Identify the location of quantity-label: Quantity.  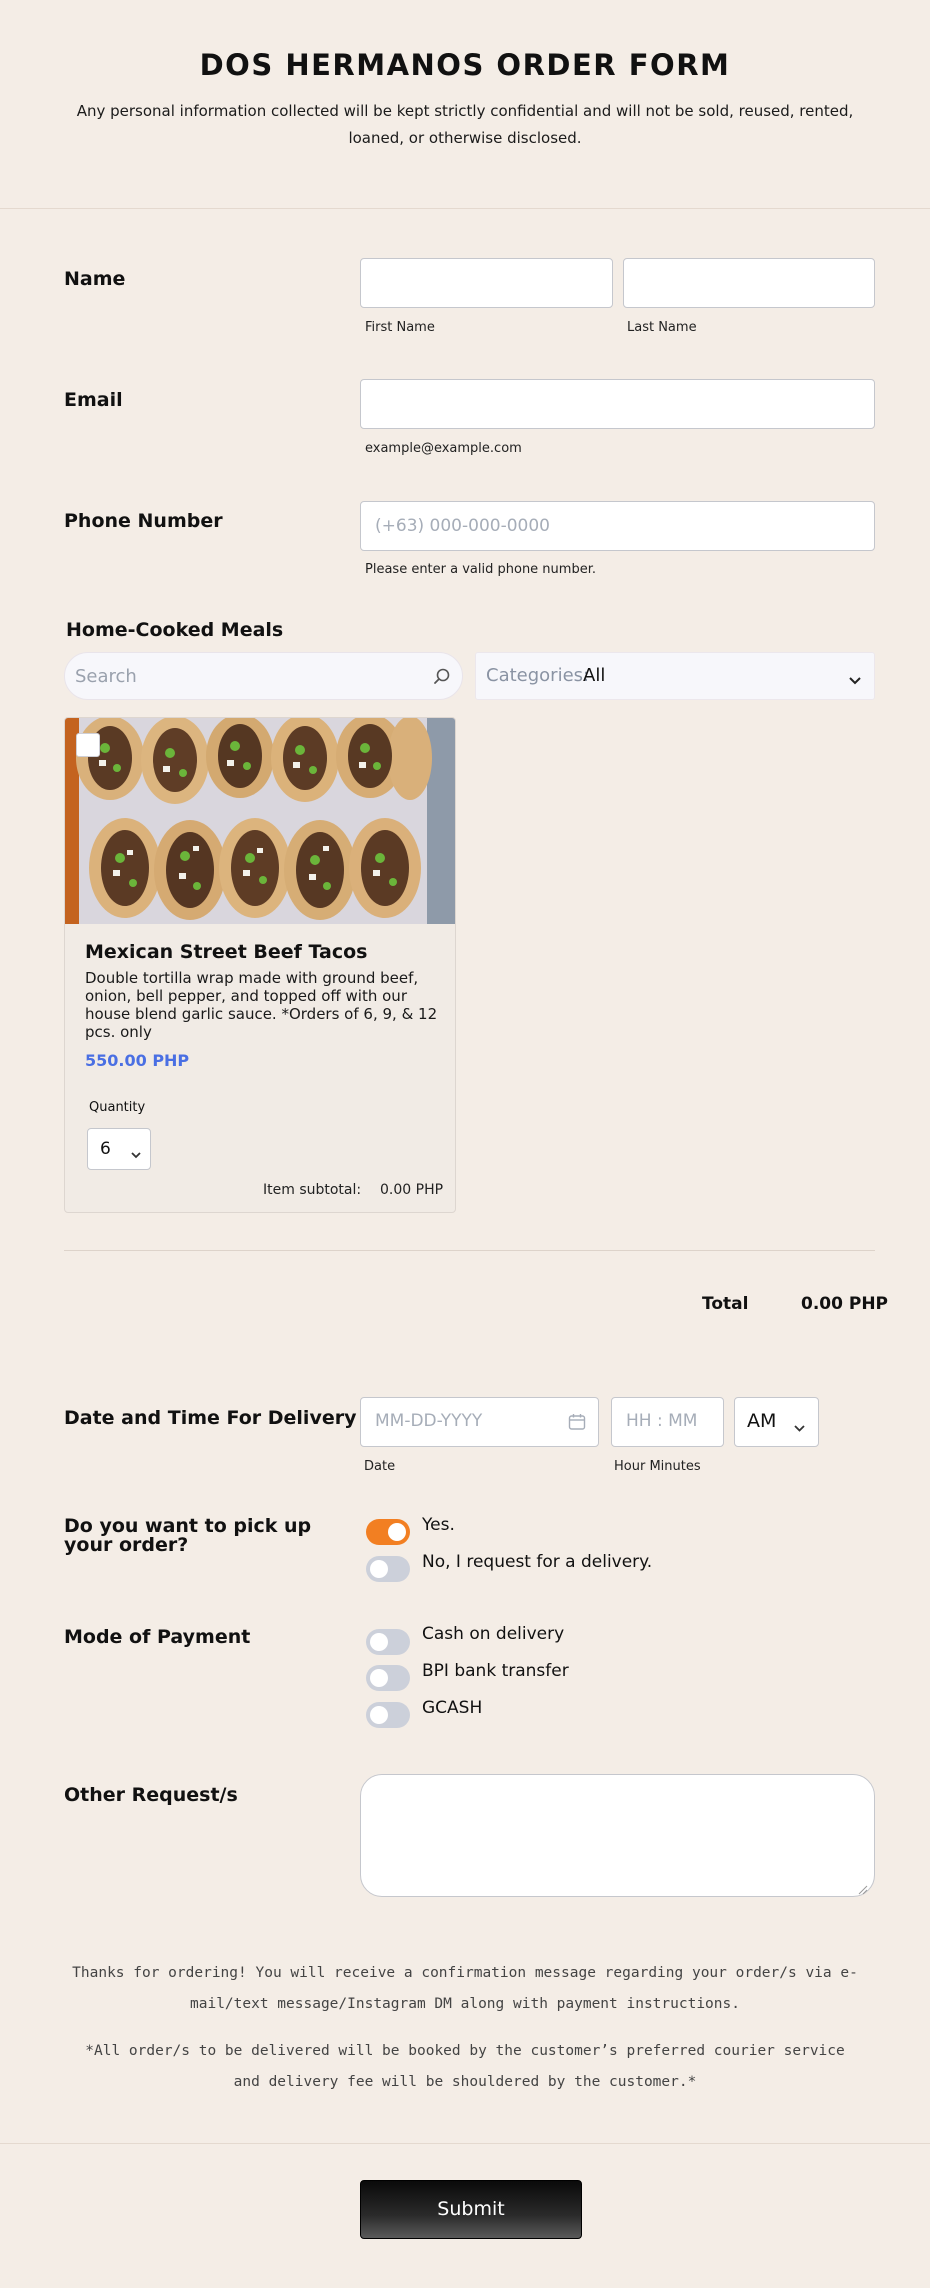
(117, 1107).